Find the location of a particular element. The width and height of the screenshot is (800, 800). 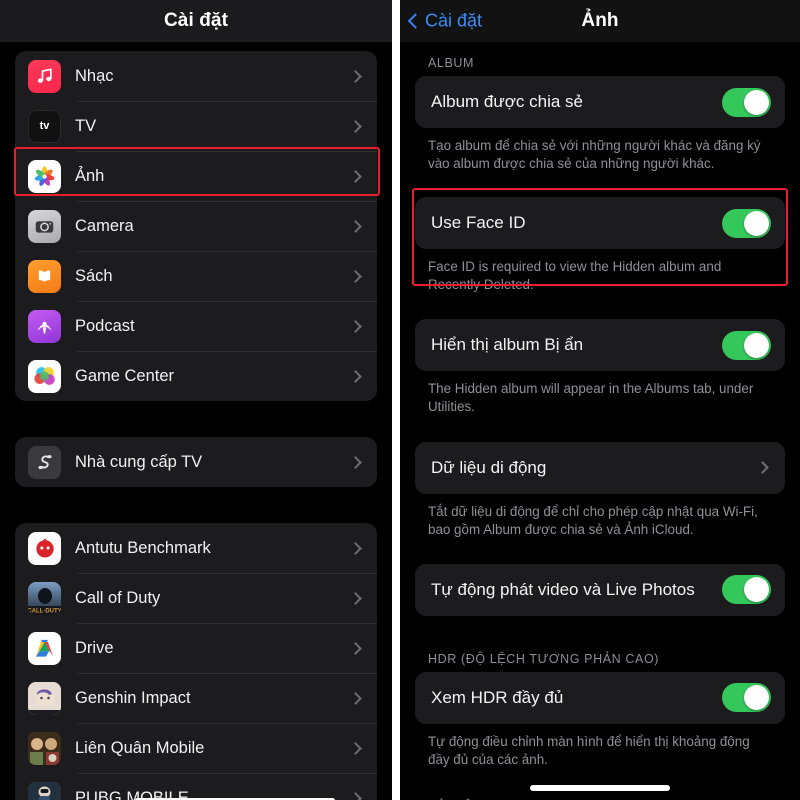

toggle-show-hidden-album is located at coordinates (746, 345).